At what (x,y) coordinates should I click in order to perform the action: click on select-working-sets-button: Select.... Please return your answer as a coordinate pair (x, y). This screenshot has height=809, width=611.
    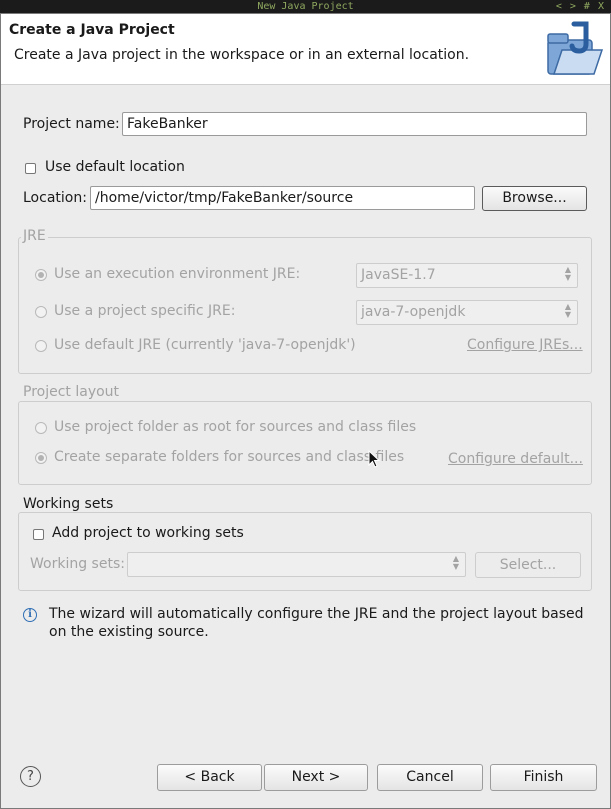
    Looking at the image, I should click on (528, 565).